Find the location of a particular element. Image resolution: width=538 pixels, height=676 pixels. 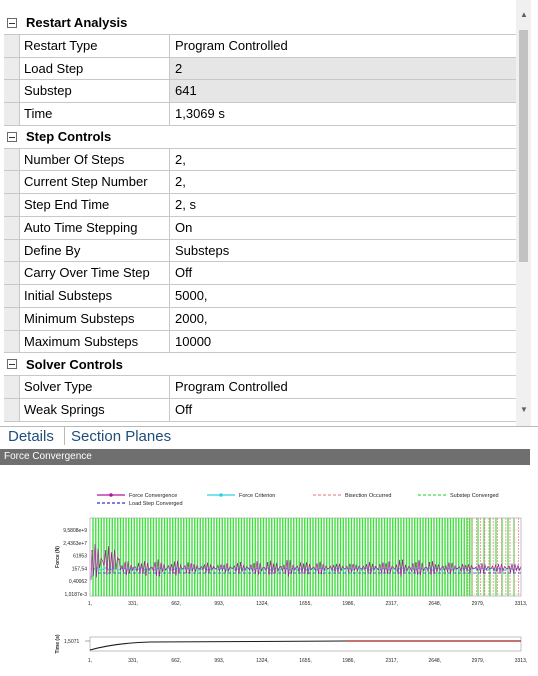

property-row: Number Of Steps 2, is located at coordinates (260, 160).